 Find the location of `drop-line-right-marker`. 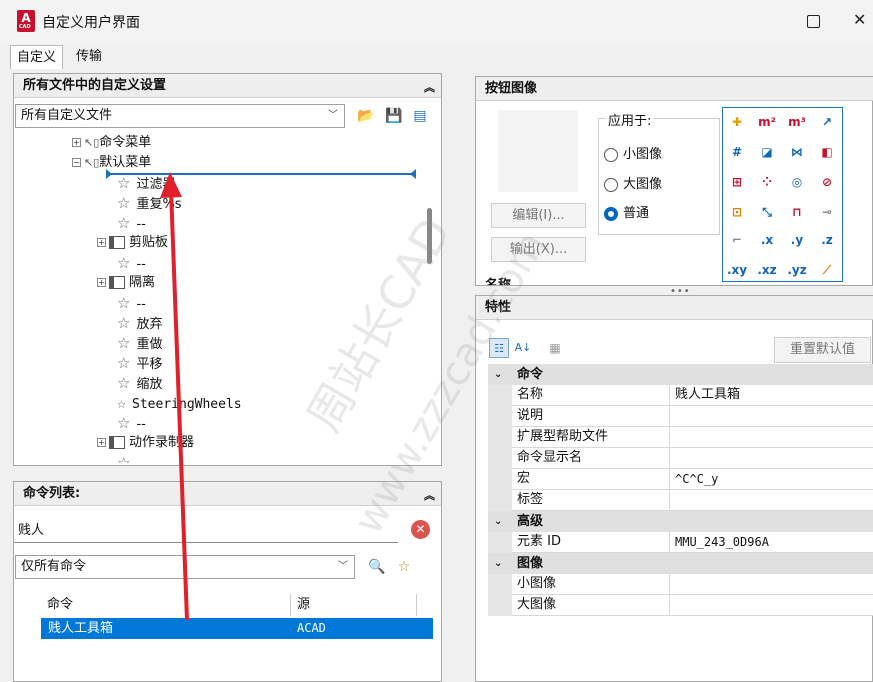

drop-line-right-marker is located at coordinates (413, 174).